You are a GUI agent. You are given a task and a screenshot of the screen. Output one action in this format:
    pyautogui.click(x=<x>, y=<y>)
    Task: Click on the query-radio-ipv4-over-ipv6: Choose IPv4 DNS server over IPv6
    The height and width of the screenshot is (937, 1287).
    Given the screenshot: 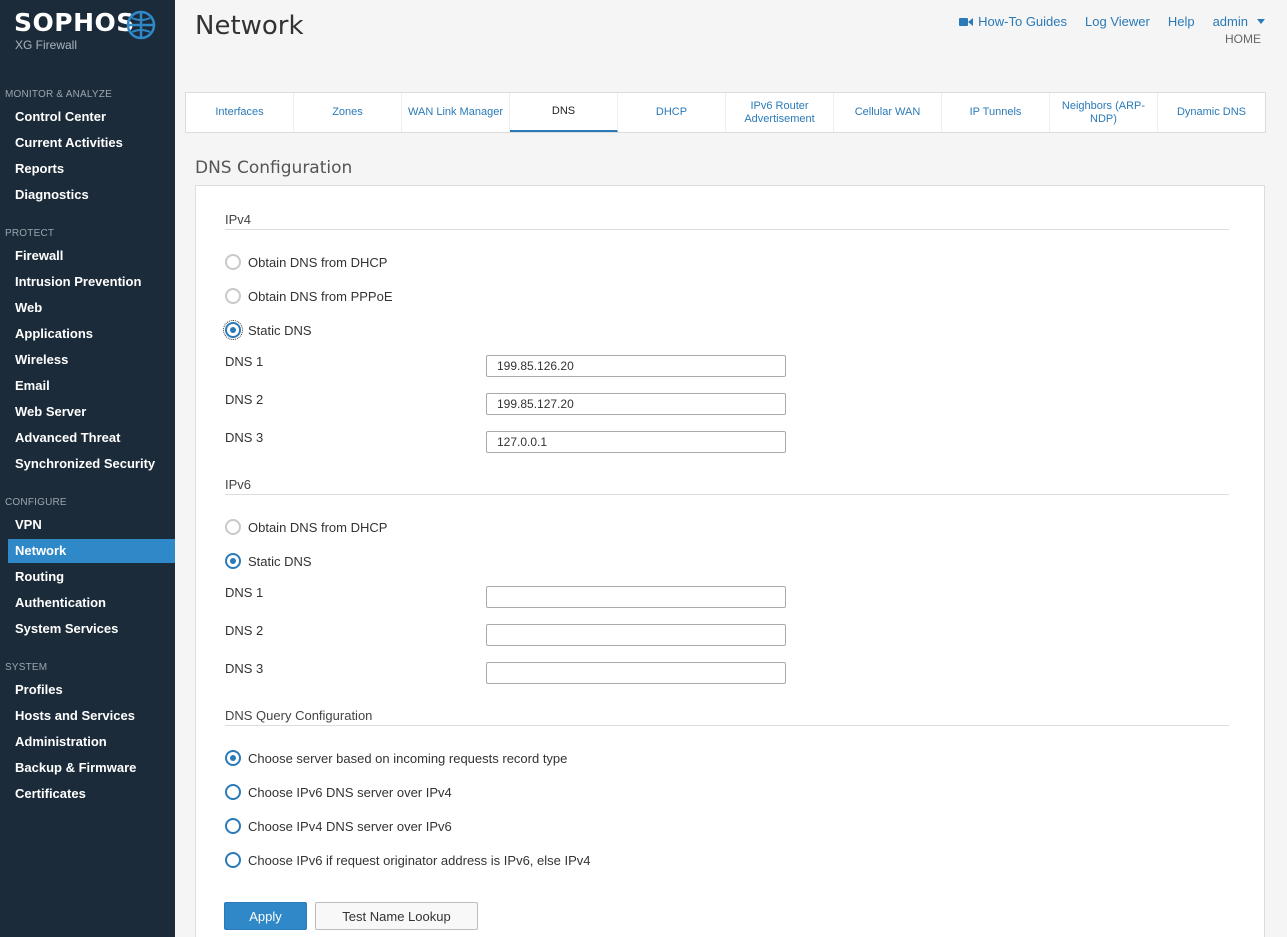 What is the action you would take?
    pyautogui.click(x=338, y=826)
    